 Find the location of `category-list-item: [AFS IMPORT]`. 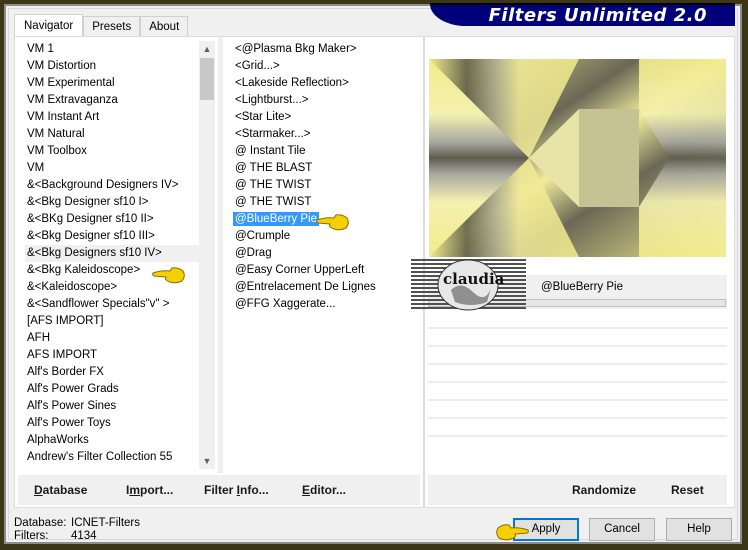

category-list-item: [AFS IMPORT] is located at coordinates (114, 321).